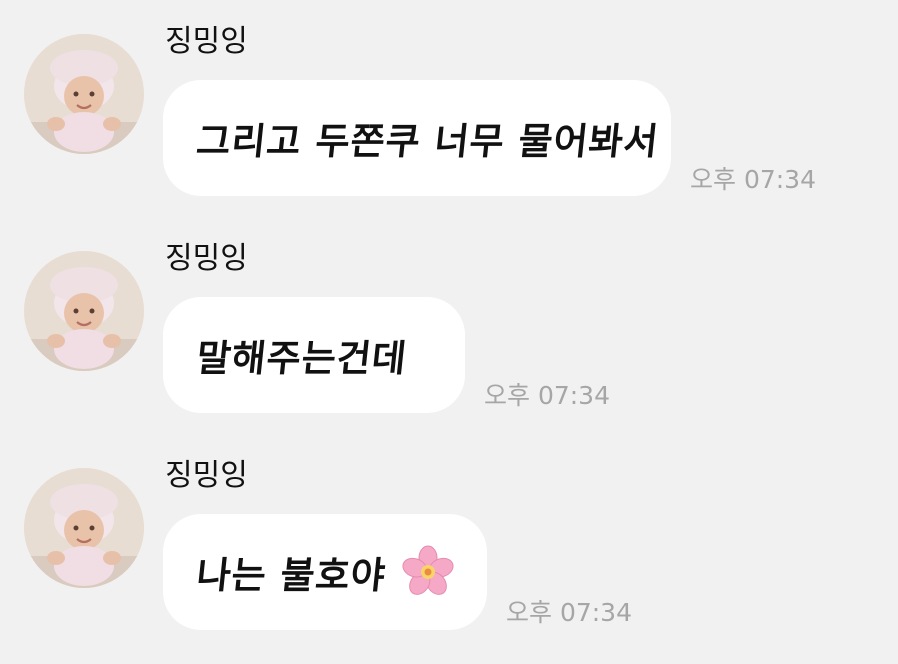  Describe the element at coordinates (428, 141) in the screenshot. I see `message-text: 그리고 두쫀쿠 너무 물어봐서` at that location.